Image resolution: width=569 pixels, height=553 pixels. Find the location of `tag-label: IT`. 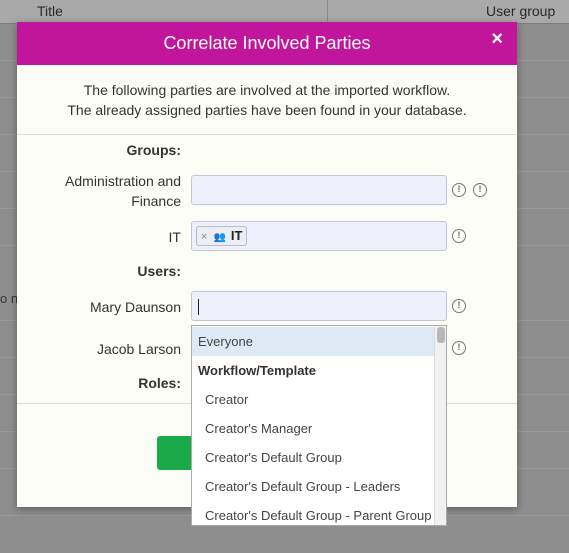

tag-label: IT is located at coordinates (236, 235).